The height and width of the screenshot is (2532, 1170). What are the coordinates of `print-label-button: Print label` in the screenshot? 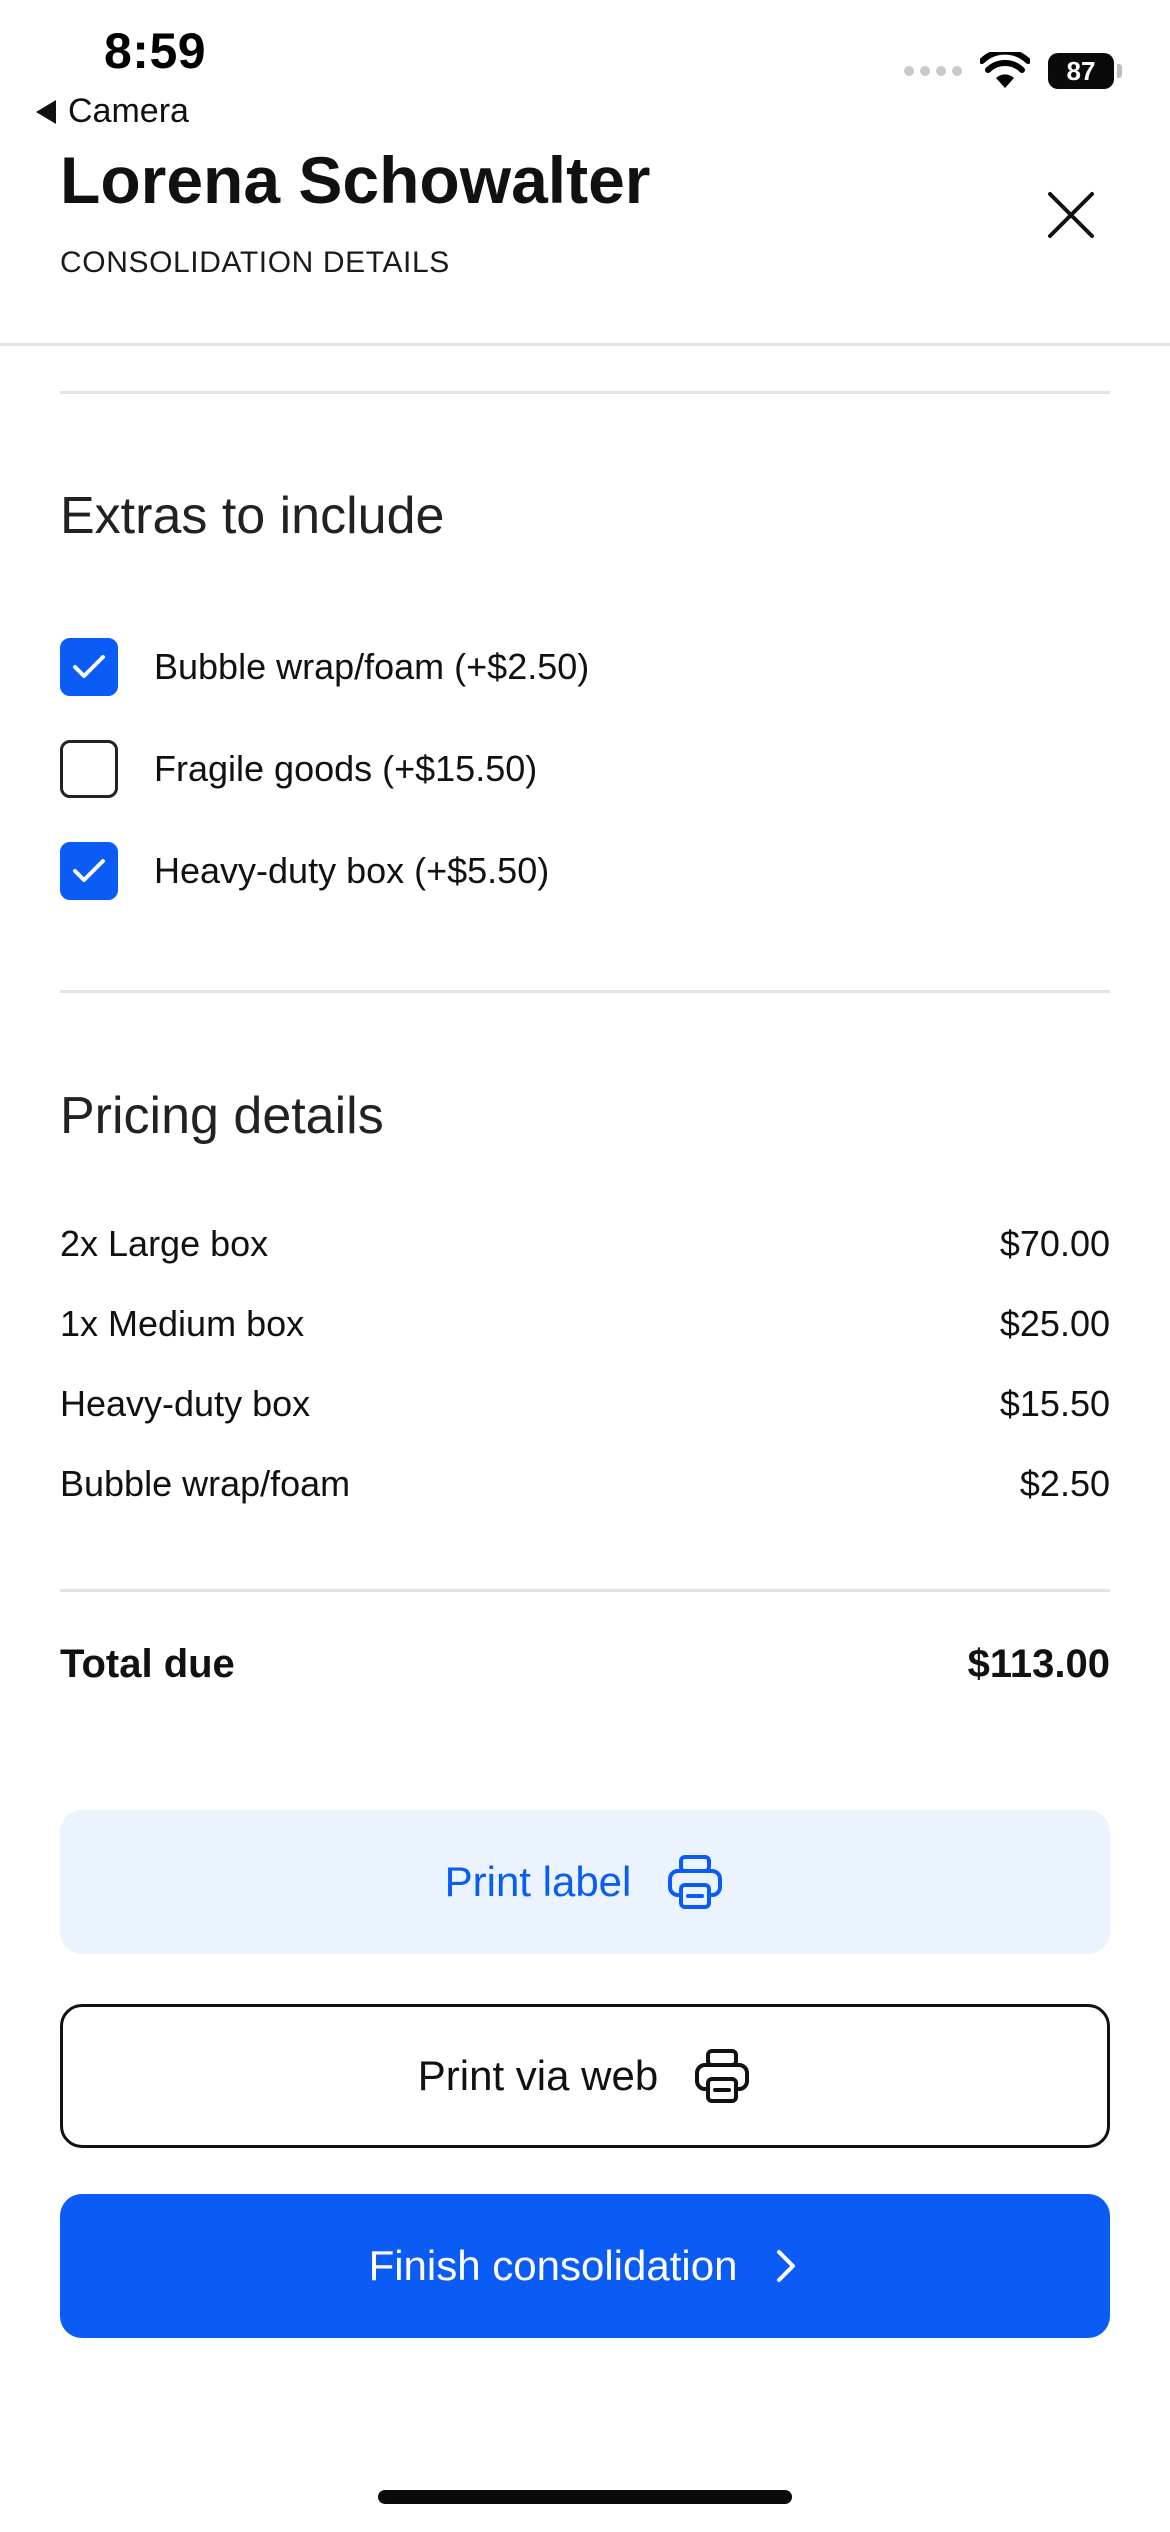 It's located at (585, 1882).